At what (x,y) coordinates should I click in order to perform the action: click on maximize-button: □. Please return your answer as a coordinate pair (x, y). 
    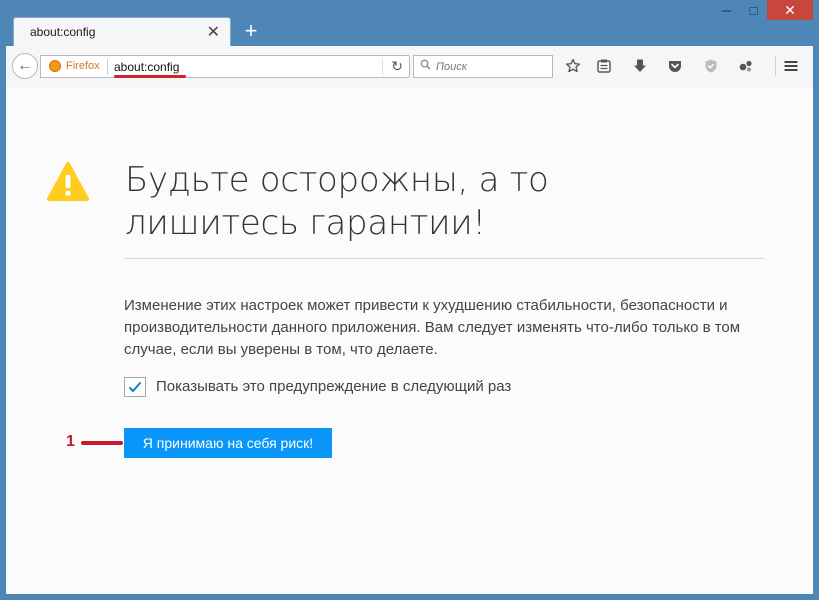
    Looking at the image, I should click on (753, 10).